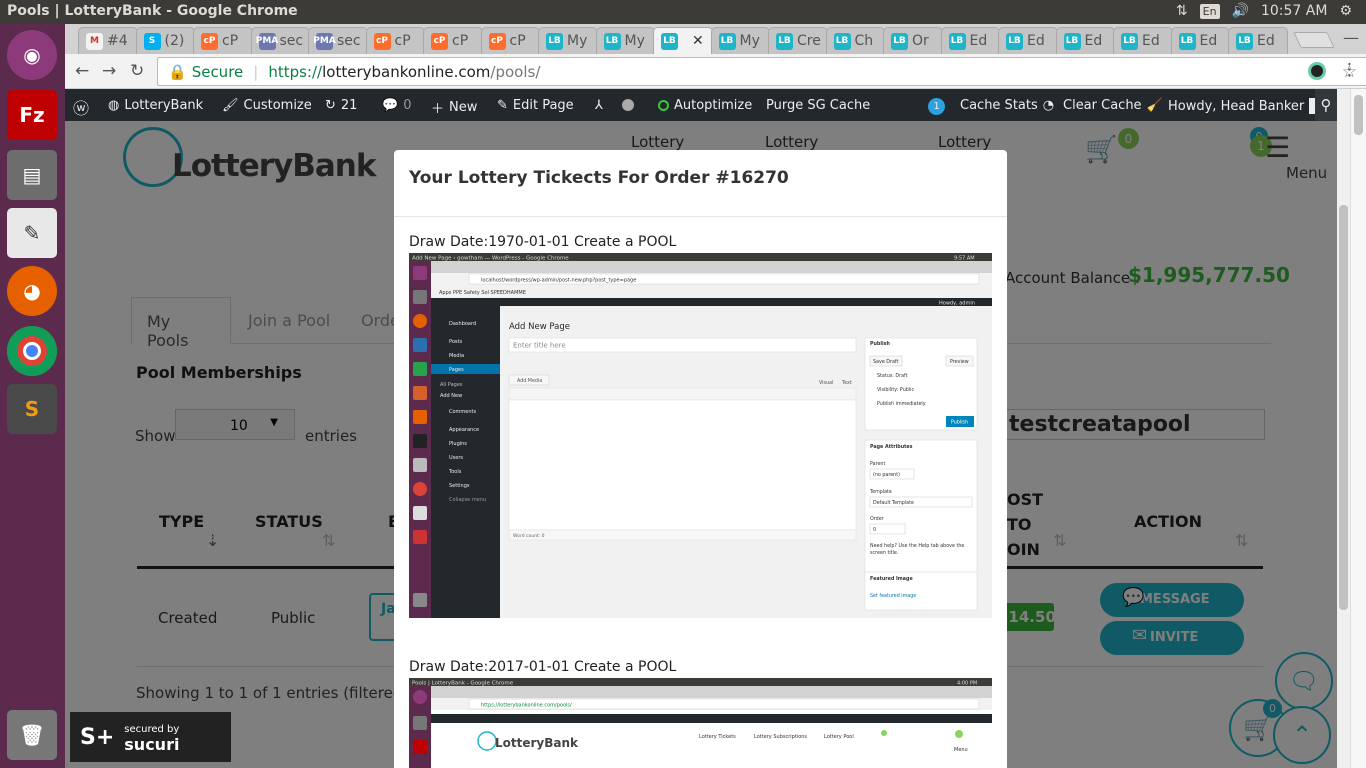  I want to click on phpmyadmin-icon: PMA, so click(267, 41).